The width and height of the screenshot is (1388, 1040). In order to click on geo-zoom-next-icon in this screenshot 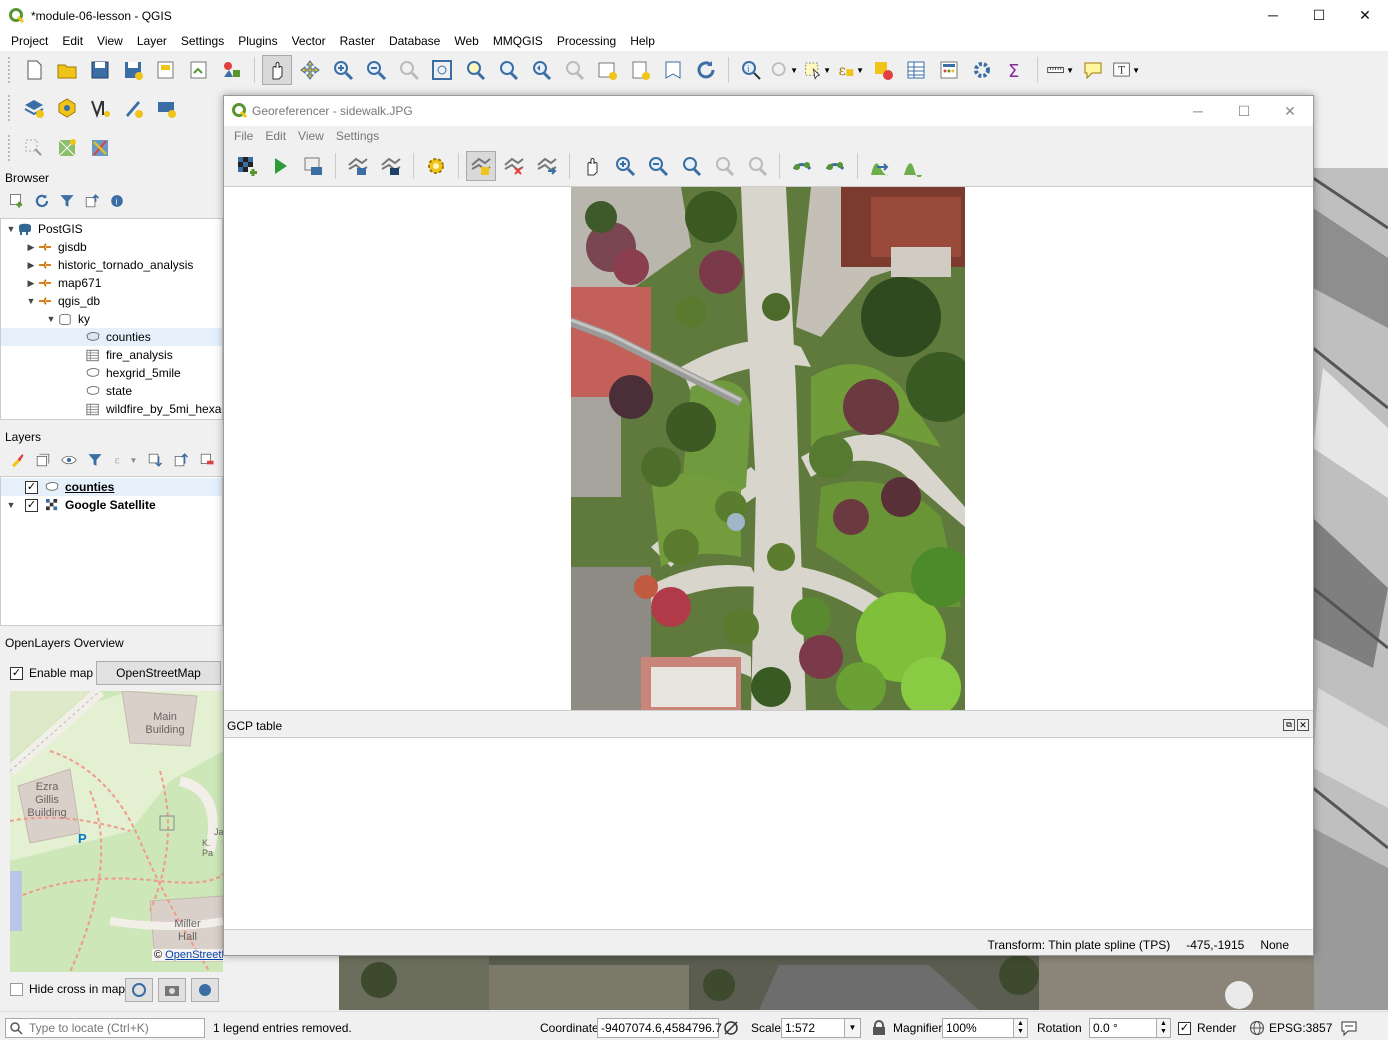, I will do `click(757, 166)`.